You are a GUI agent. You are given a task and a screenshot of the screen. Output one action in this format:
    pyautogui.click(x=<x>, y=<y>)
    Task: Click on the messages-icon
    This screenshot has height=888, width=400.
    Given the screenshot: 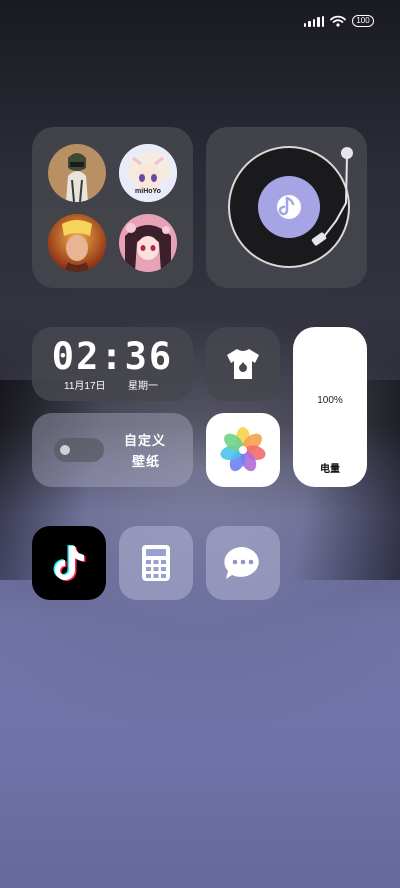 What is the action you would take?
    pyautogui.click(x=241, y=562)
    